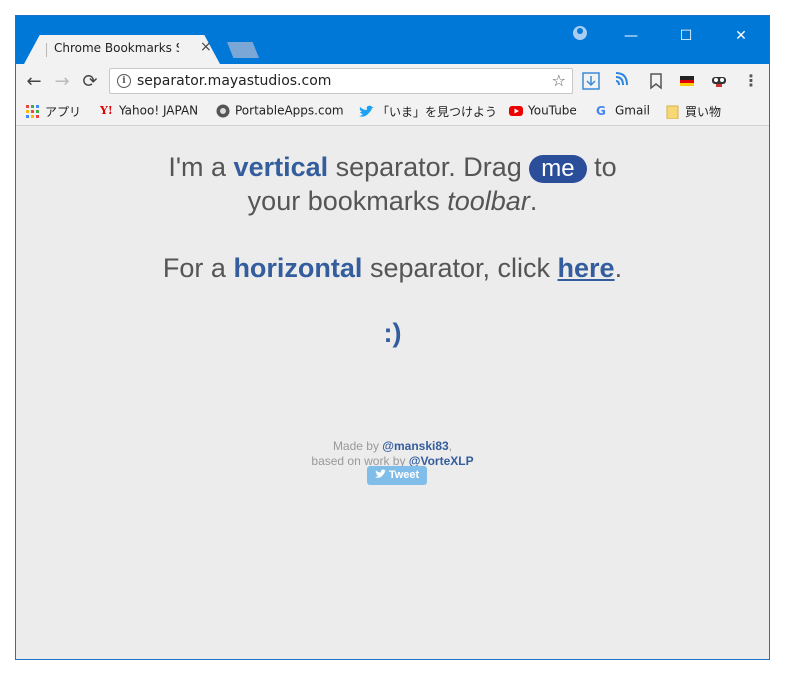 Image resolution: width=788 pixels, height=680 pixels. I want to click on new-tab-button, so click(243, 50).